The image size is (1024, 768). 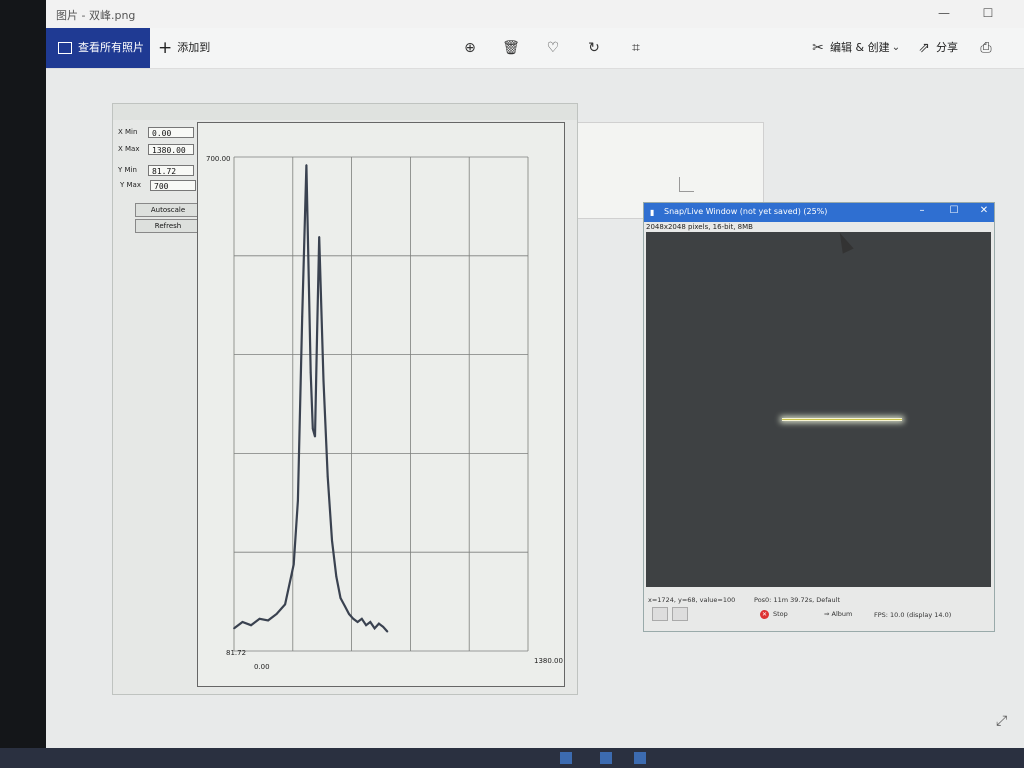 I want to click on y-min-field: 81.72, so click(x=171, y=170).